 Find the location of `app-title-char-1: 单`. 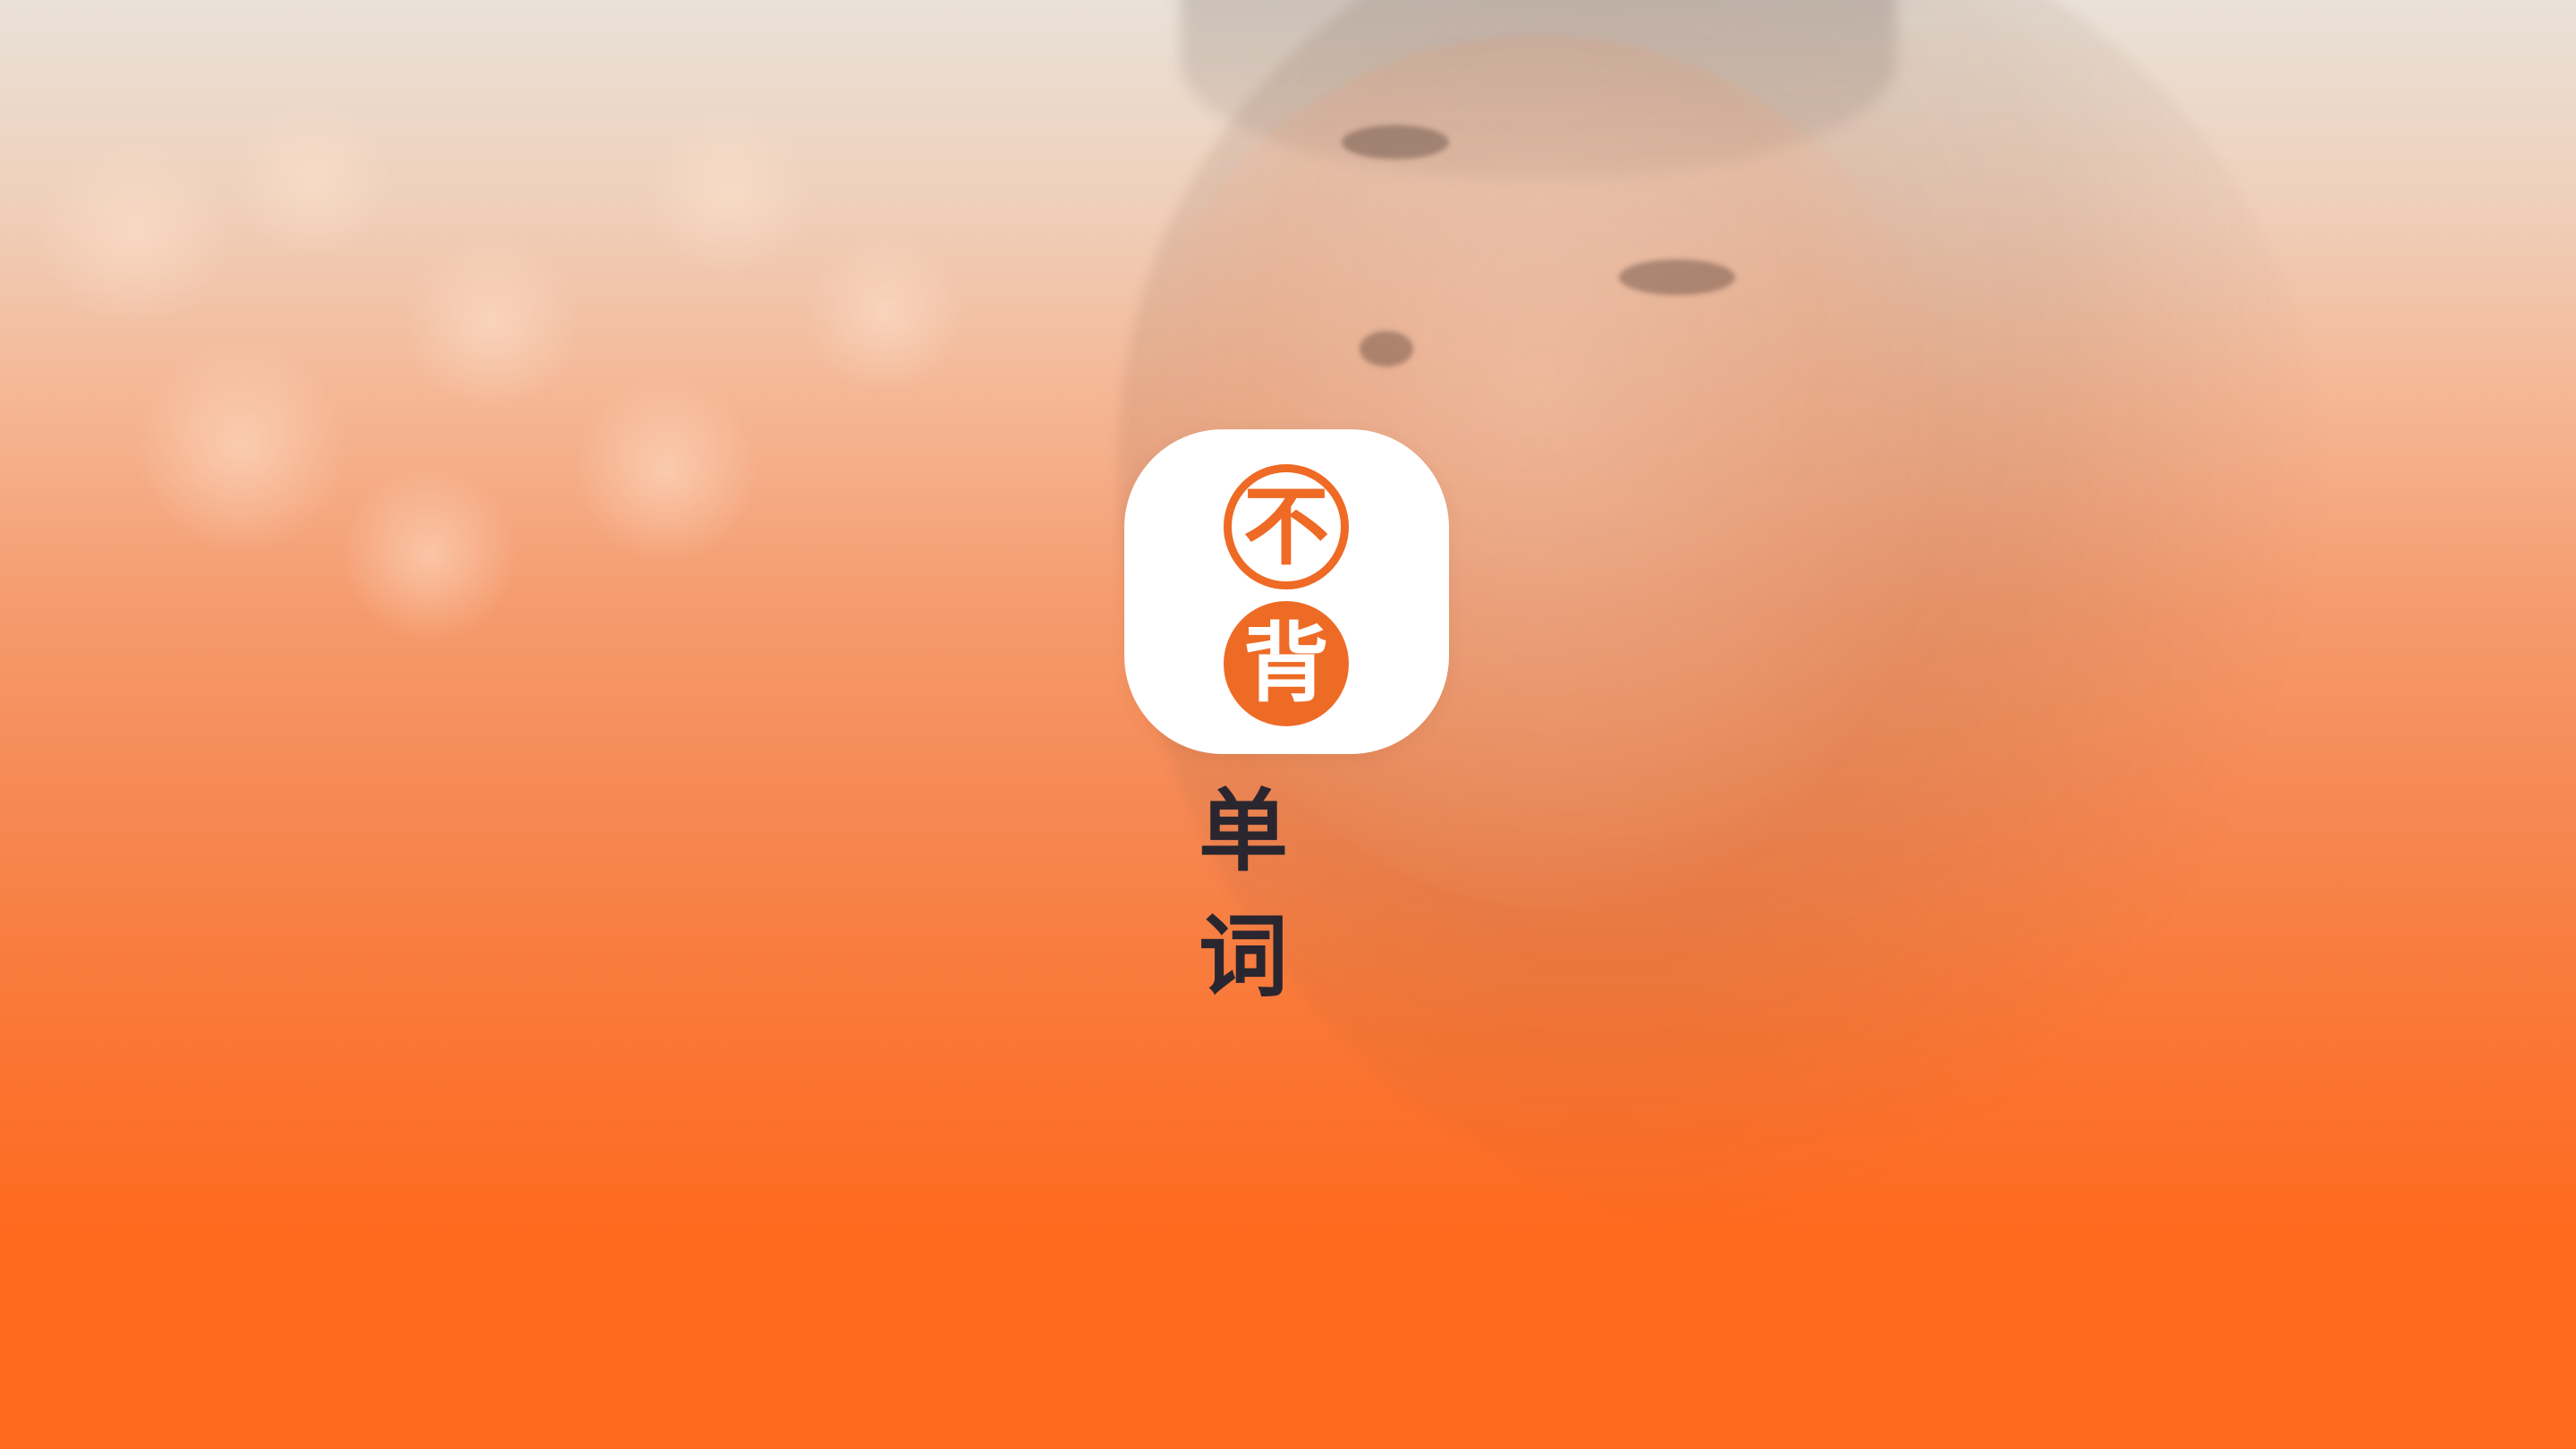

app-title-char-1: 单 is located at coordinates (1243, 831).